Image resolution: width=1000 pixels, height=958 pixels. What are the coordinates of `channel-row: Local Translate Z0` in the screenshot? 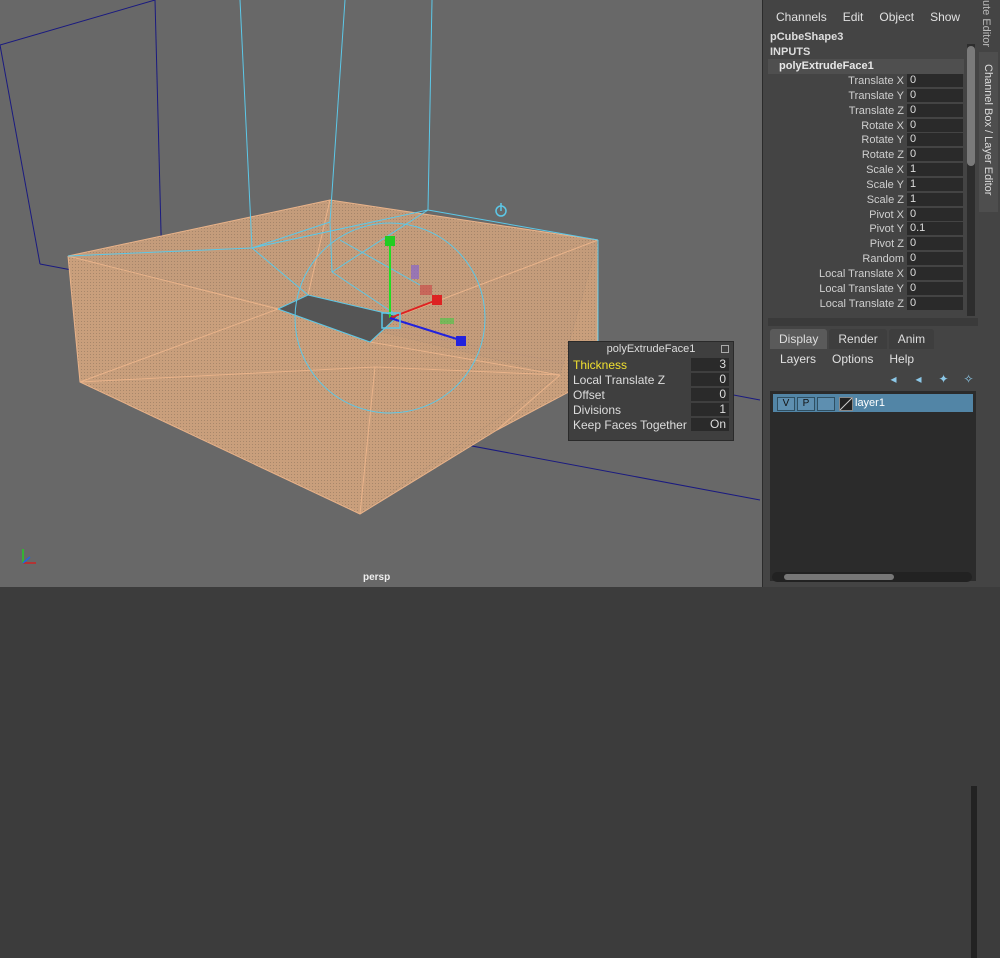 It's located at (866, 304).